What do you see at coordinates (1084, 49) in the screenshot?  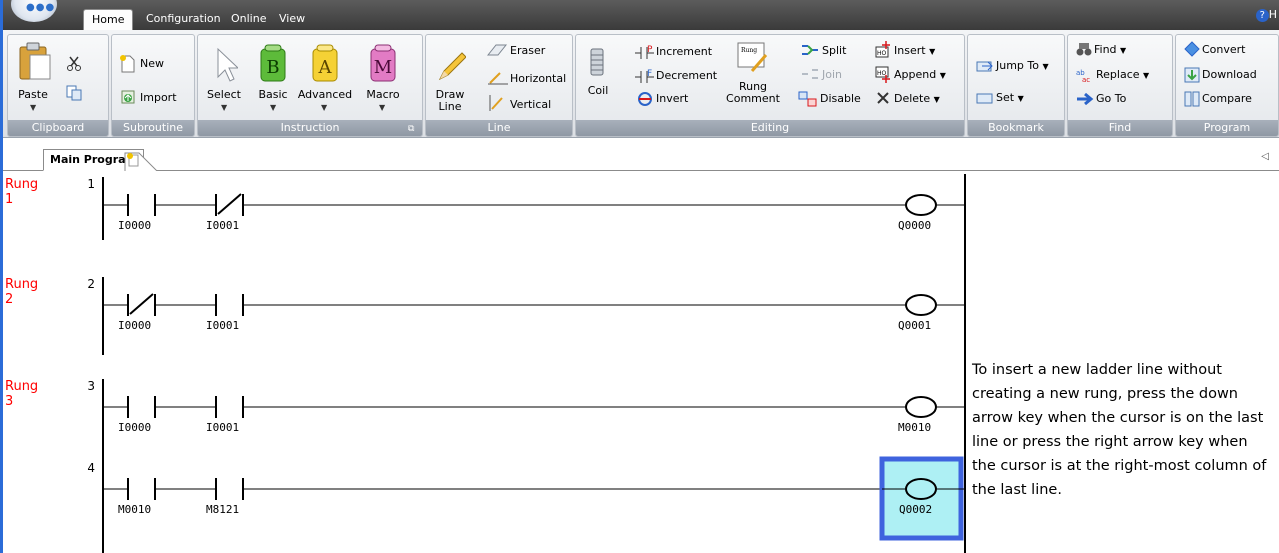 I see `find-binoculars-icon` at bounding box center [1084, 49].